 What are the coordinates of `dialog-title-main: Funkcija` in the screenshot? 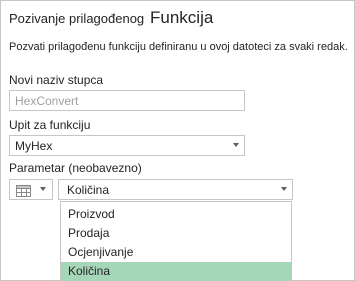 It's located at (182, 17).